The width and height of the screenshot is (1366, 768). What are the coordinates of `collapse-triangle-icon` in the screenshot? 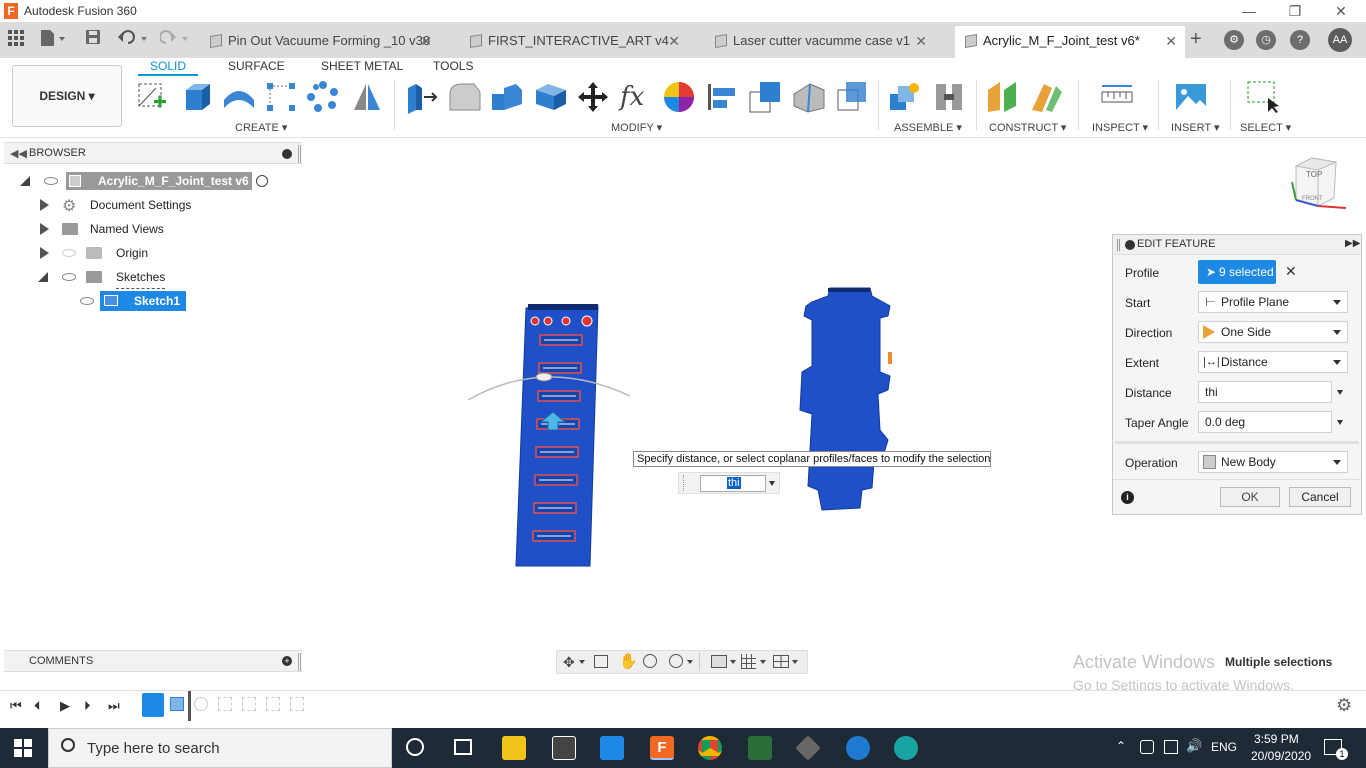 It's located at (43, 277).